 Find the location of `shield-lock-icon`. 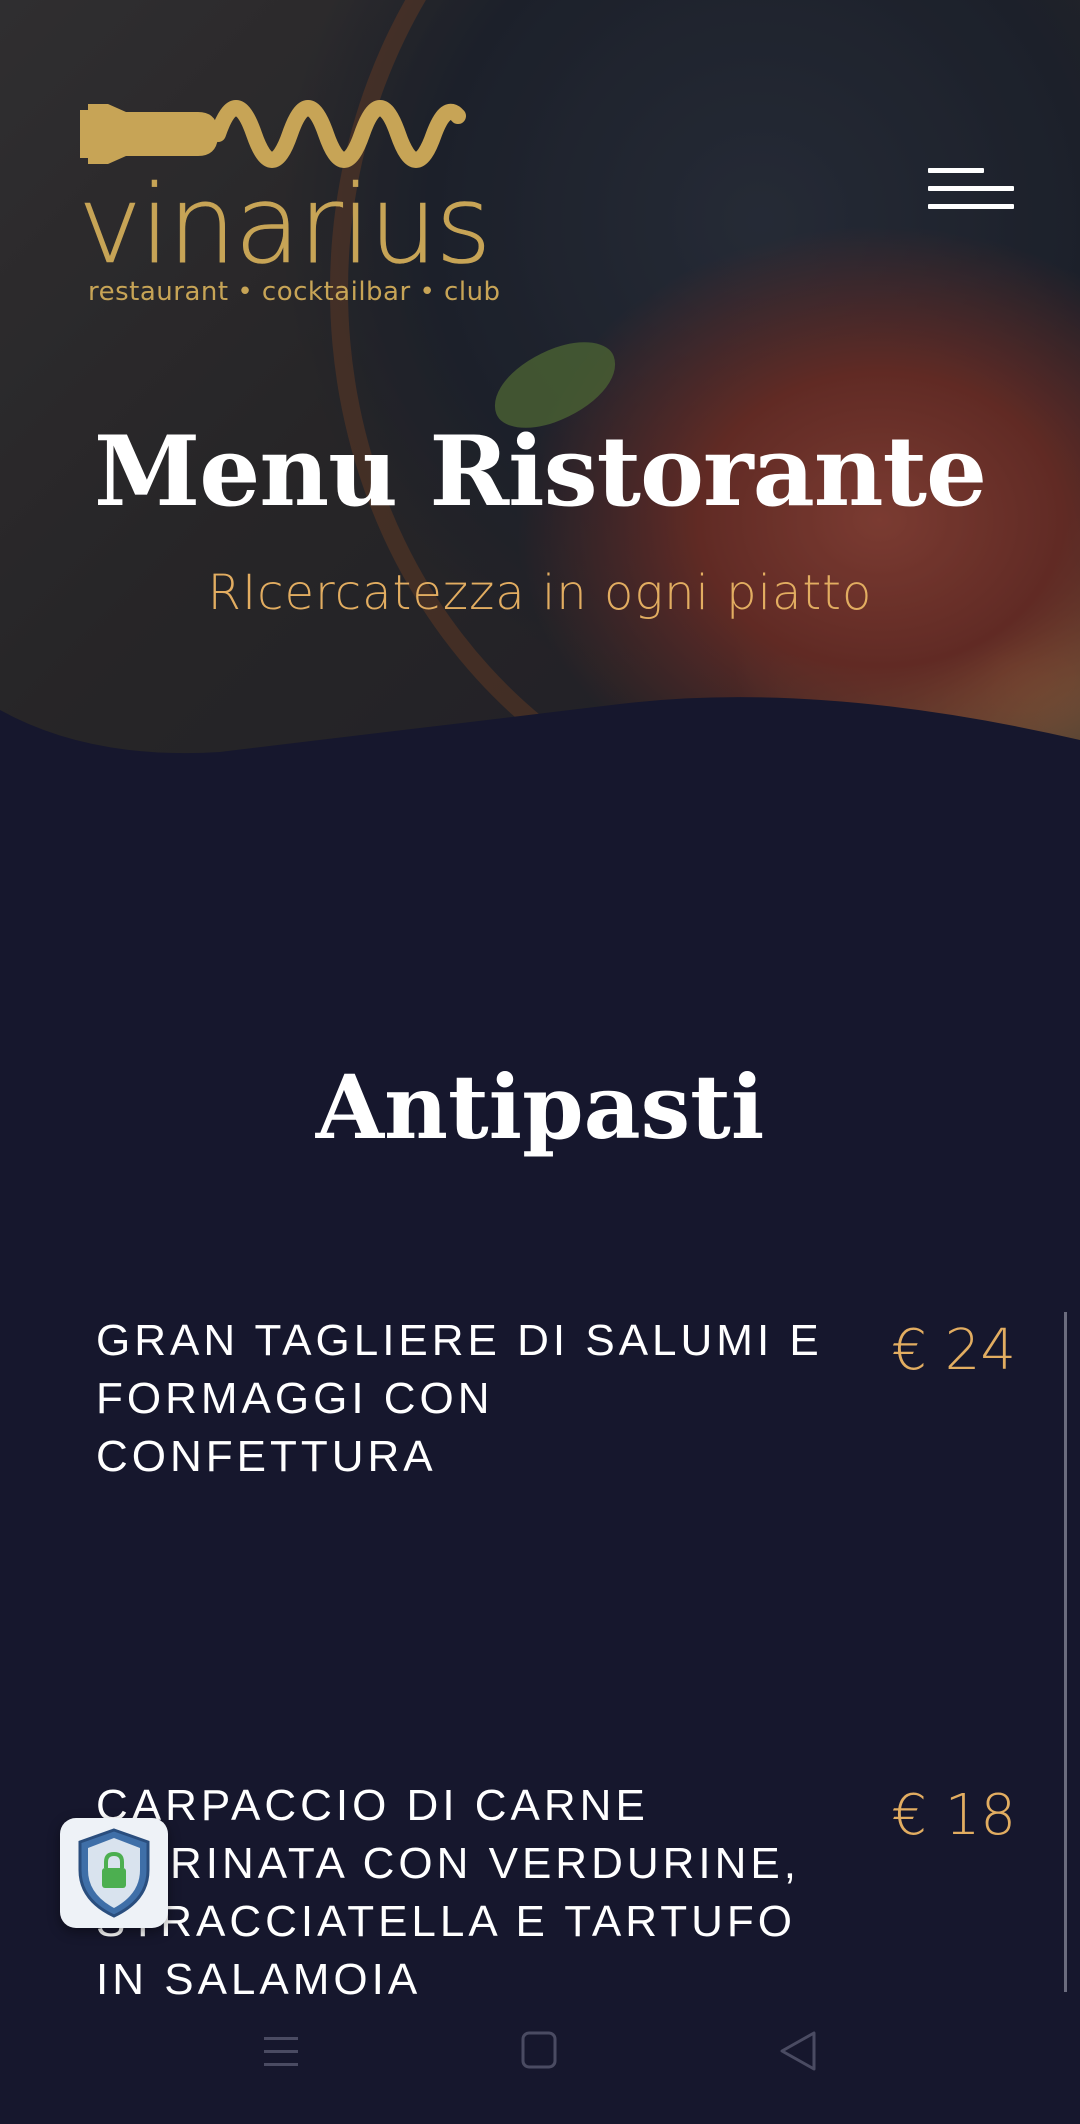

shield-lock-icon is located at coordinates (114, 1873).